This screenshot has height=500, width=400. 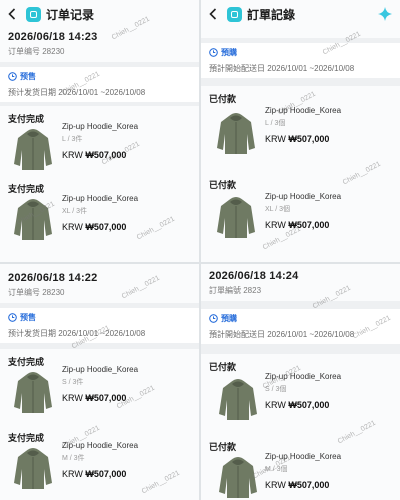 I want to click on sparkle-icon, so click(x=385, y=14).